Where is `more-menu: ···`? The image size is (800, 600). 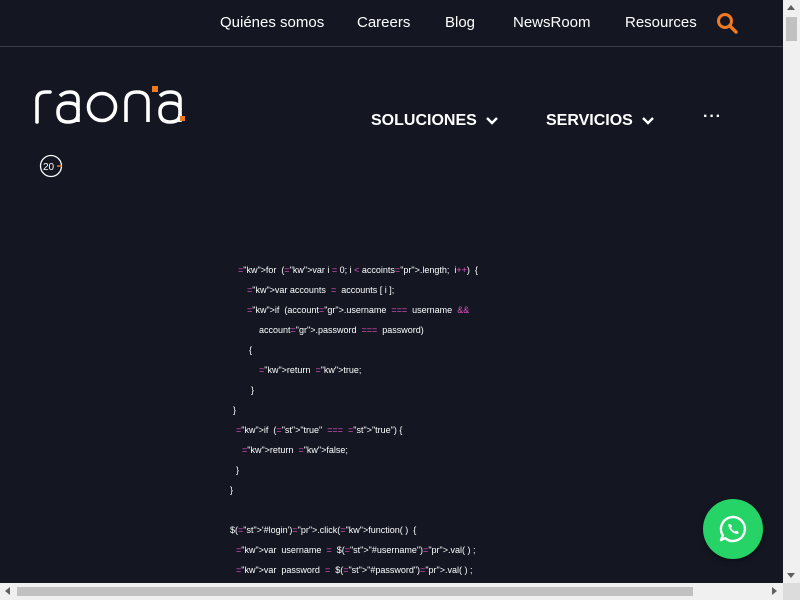
more-menu: ··· is located at coordinates (712, 117).